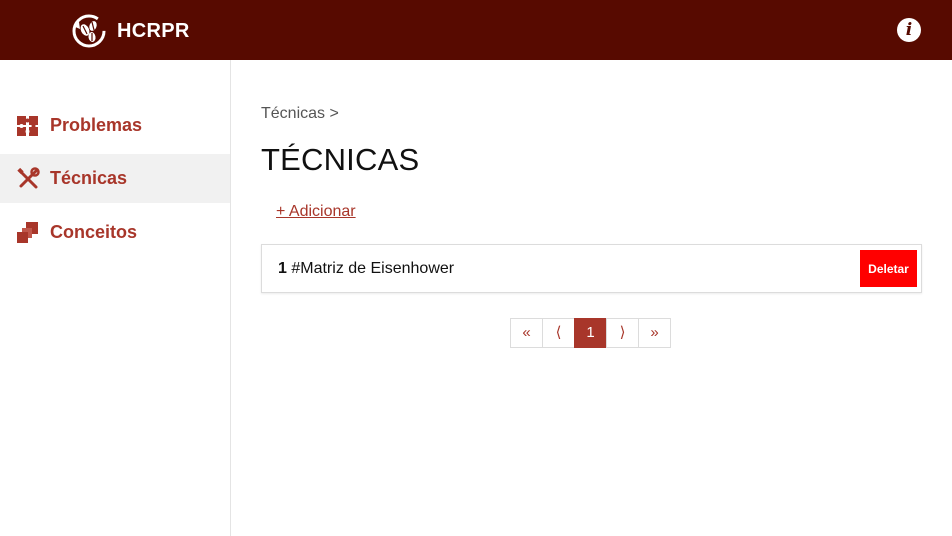  What do you see at coordinates (27, 125) in the screenshot?
I see `puzzle-pieces-icon` at bounding box center [27, 125].